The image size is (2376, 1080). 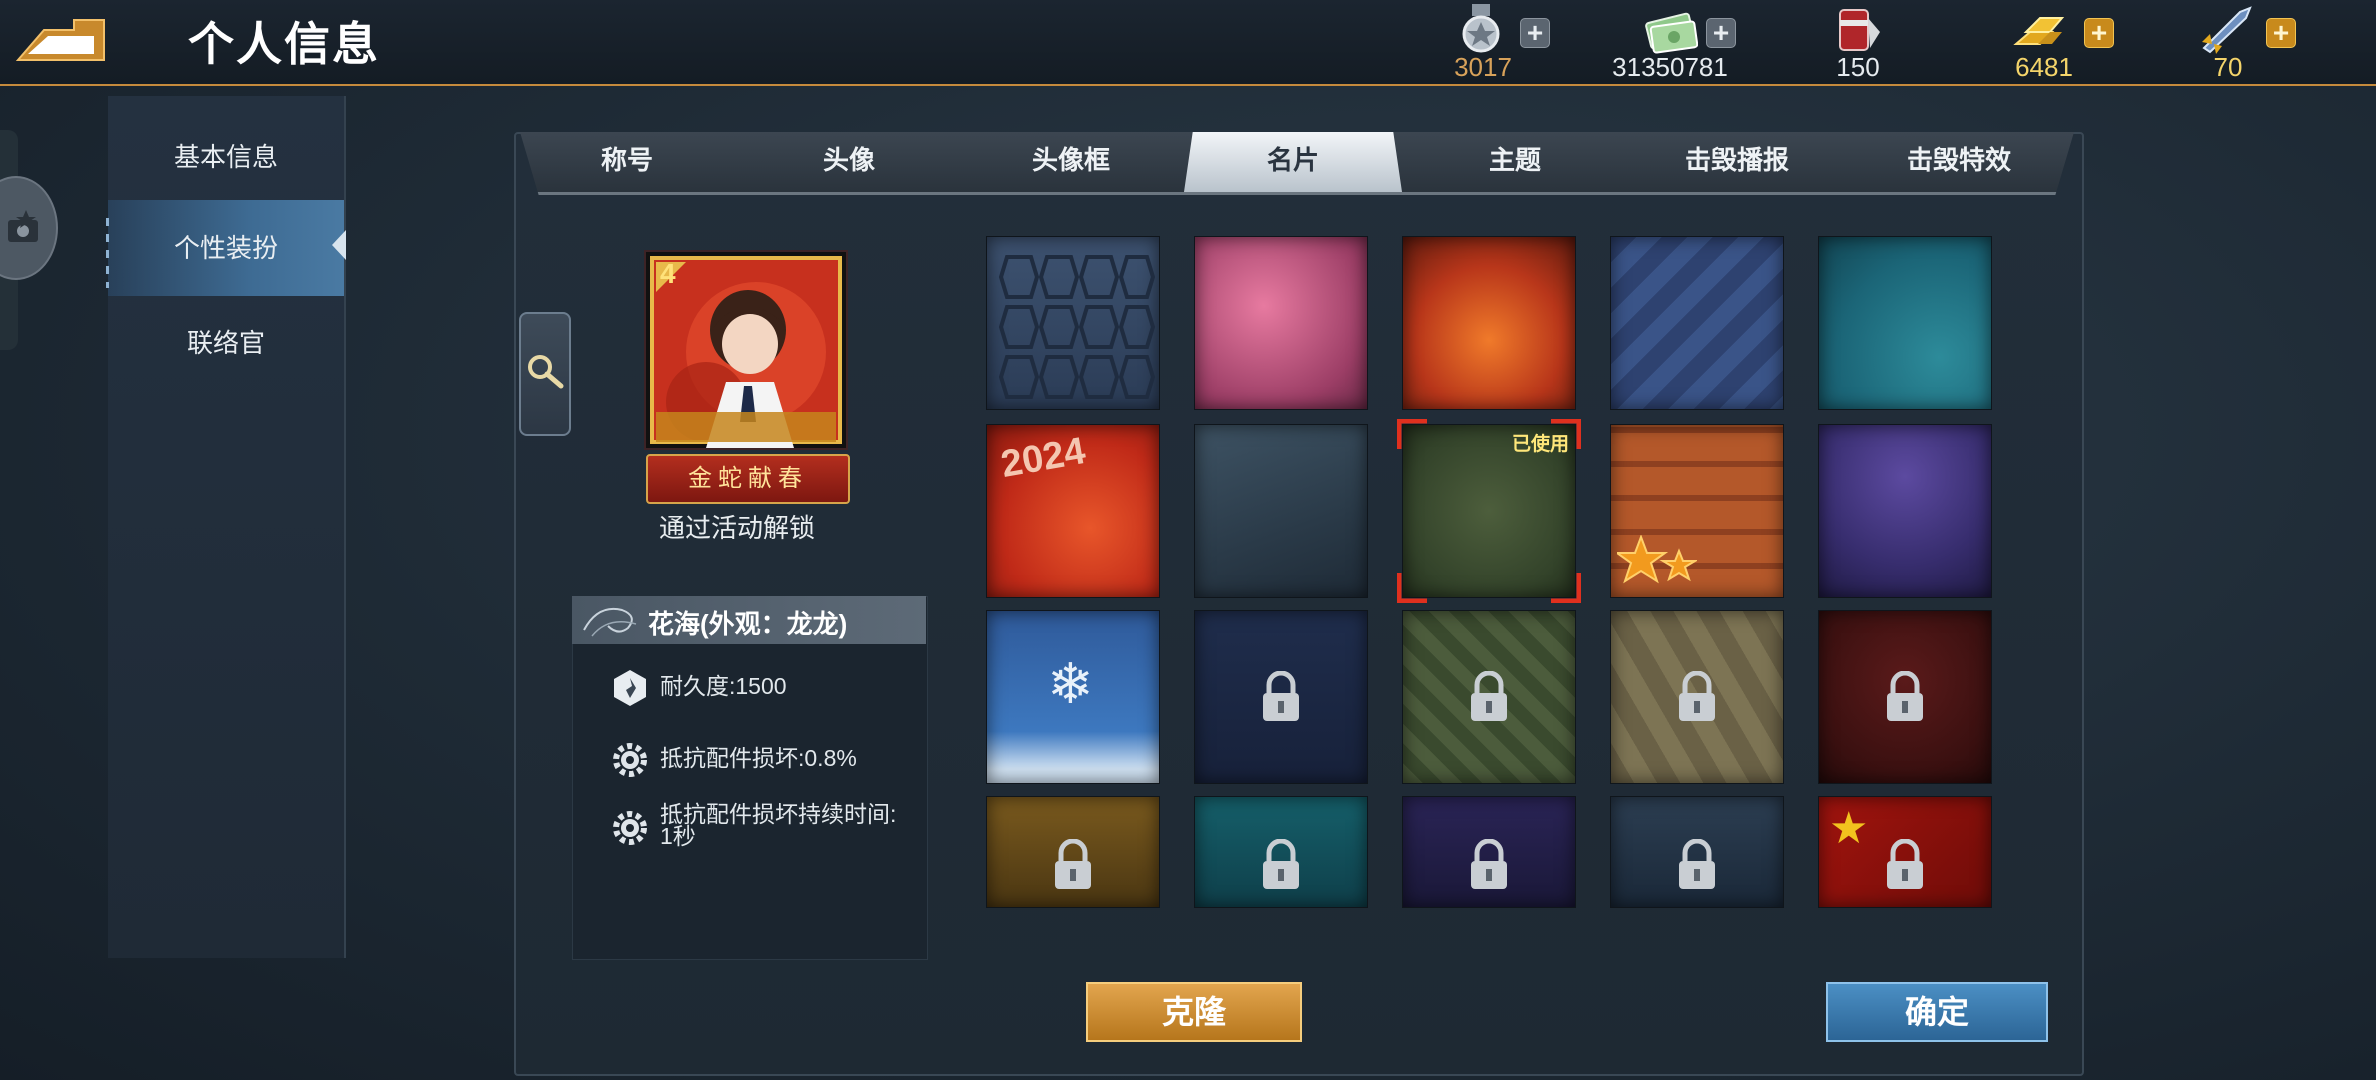 What do you see at coordinates (2281, 33) in the screenshot?
I see `rocket-add-button: +` at bounding box center [2281, 33].